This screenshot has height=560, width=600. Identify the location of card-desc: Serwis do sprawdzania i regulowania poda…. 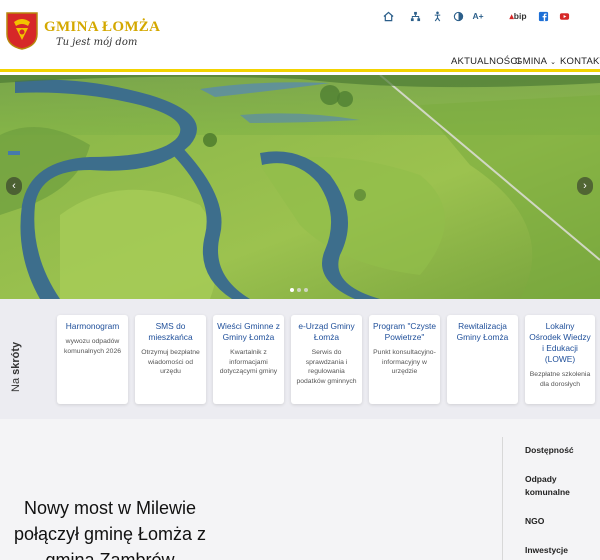
(326, 367).